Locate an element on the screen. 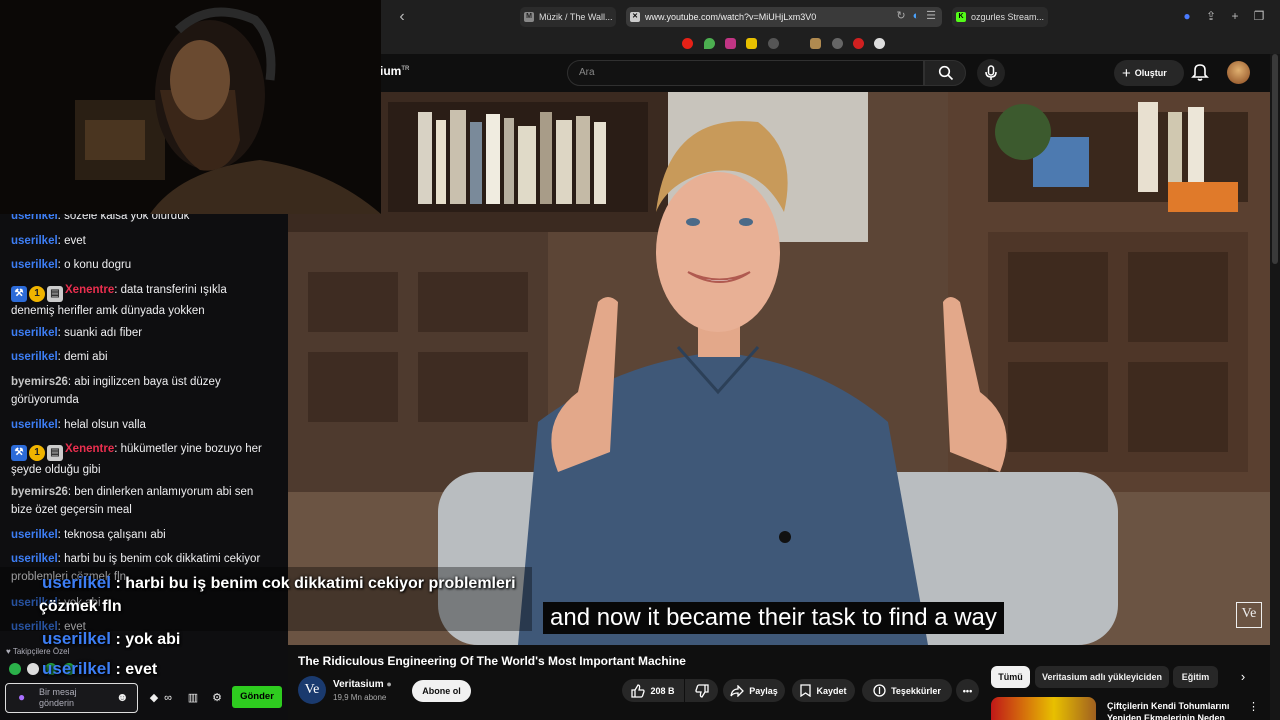  search-icon is located at coordinates (946, 73).